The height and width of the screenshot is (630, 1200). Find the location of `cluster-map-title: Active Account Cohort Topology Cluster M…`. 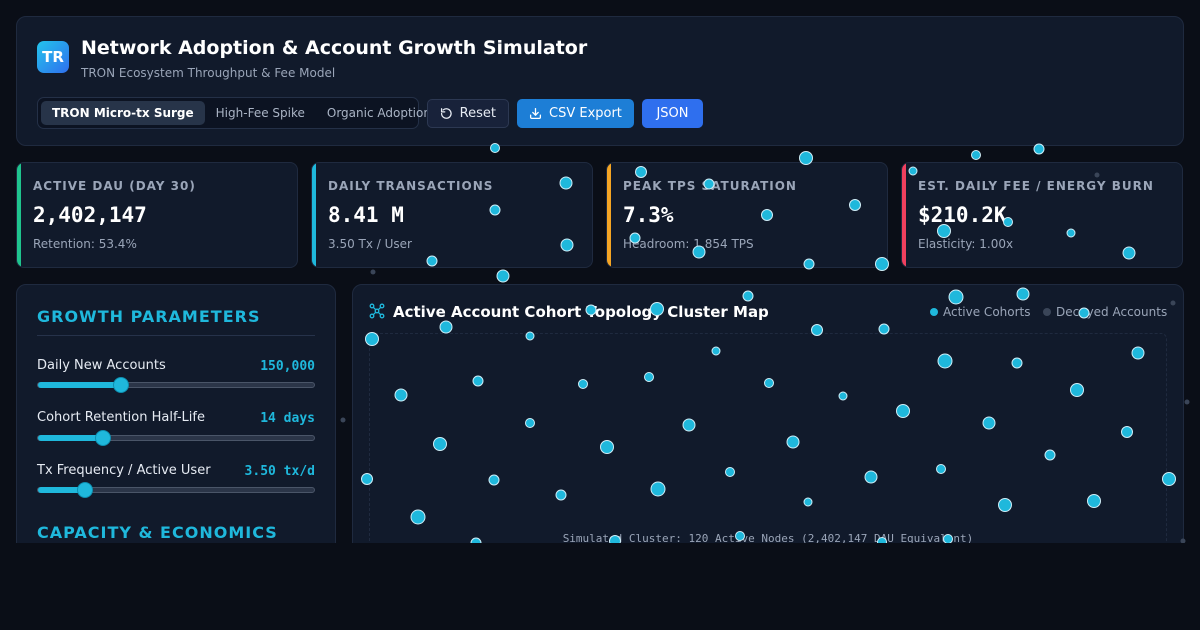

cluster-map-title: Active Account Cohort Topology Cluster M… is located at coordinates (581, 312).